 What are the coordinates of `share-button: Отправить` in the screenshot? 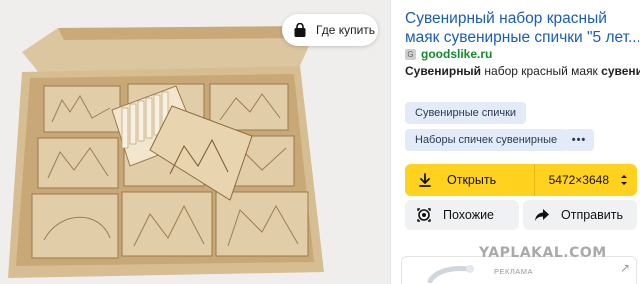 It's located at (580, 215).